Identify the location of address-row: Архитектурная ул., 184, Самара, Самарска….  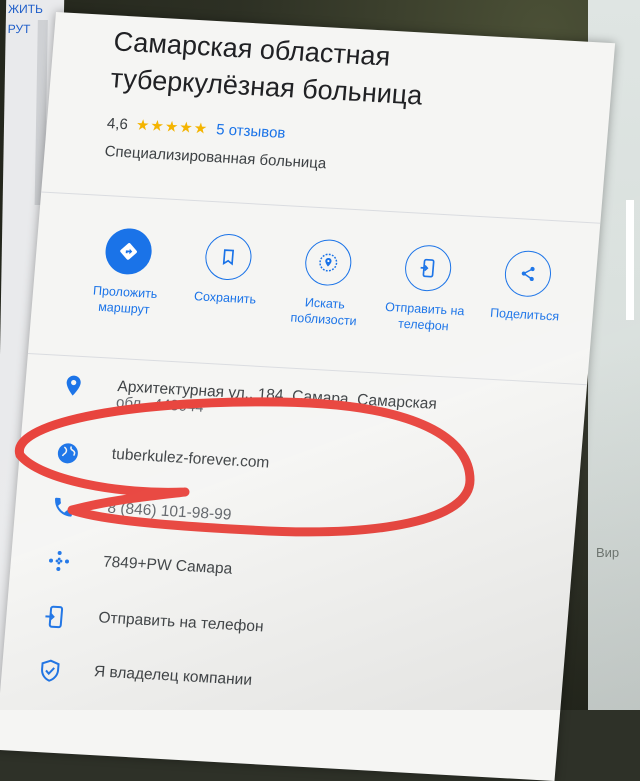
(305, 393).